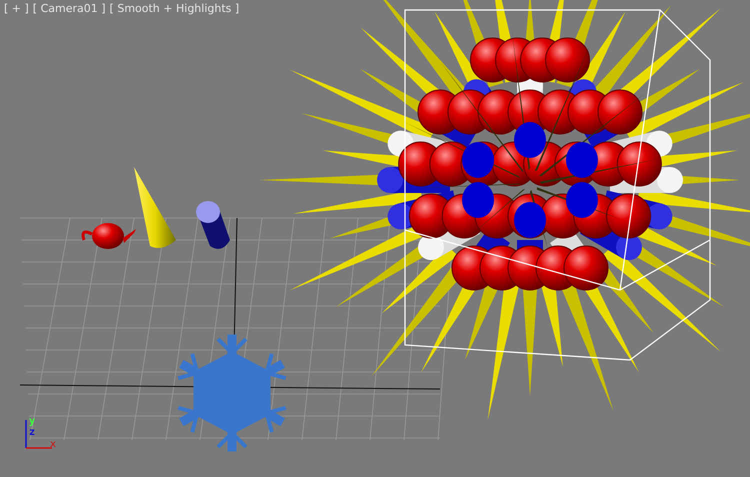 This screenshot has width=750, height=477. Describe the element at coordinates (16, 8) in the screenshot. I see `viewport-menu-label: [ + ]` at that location.